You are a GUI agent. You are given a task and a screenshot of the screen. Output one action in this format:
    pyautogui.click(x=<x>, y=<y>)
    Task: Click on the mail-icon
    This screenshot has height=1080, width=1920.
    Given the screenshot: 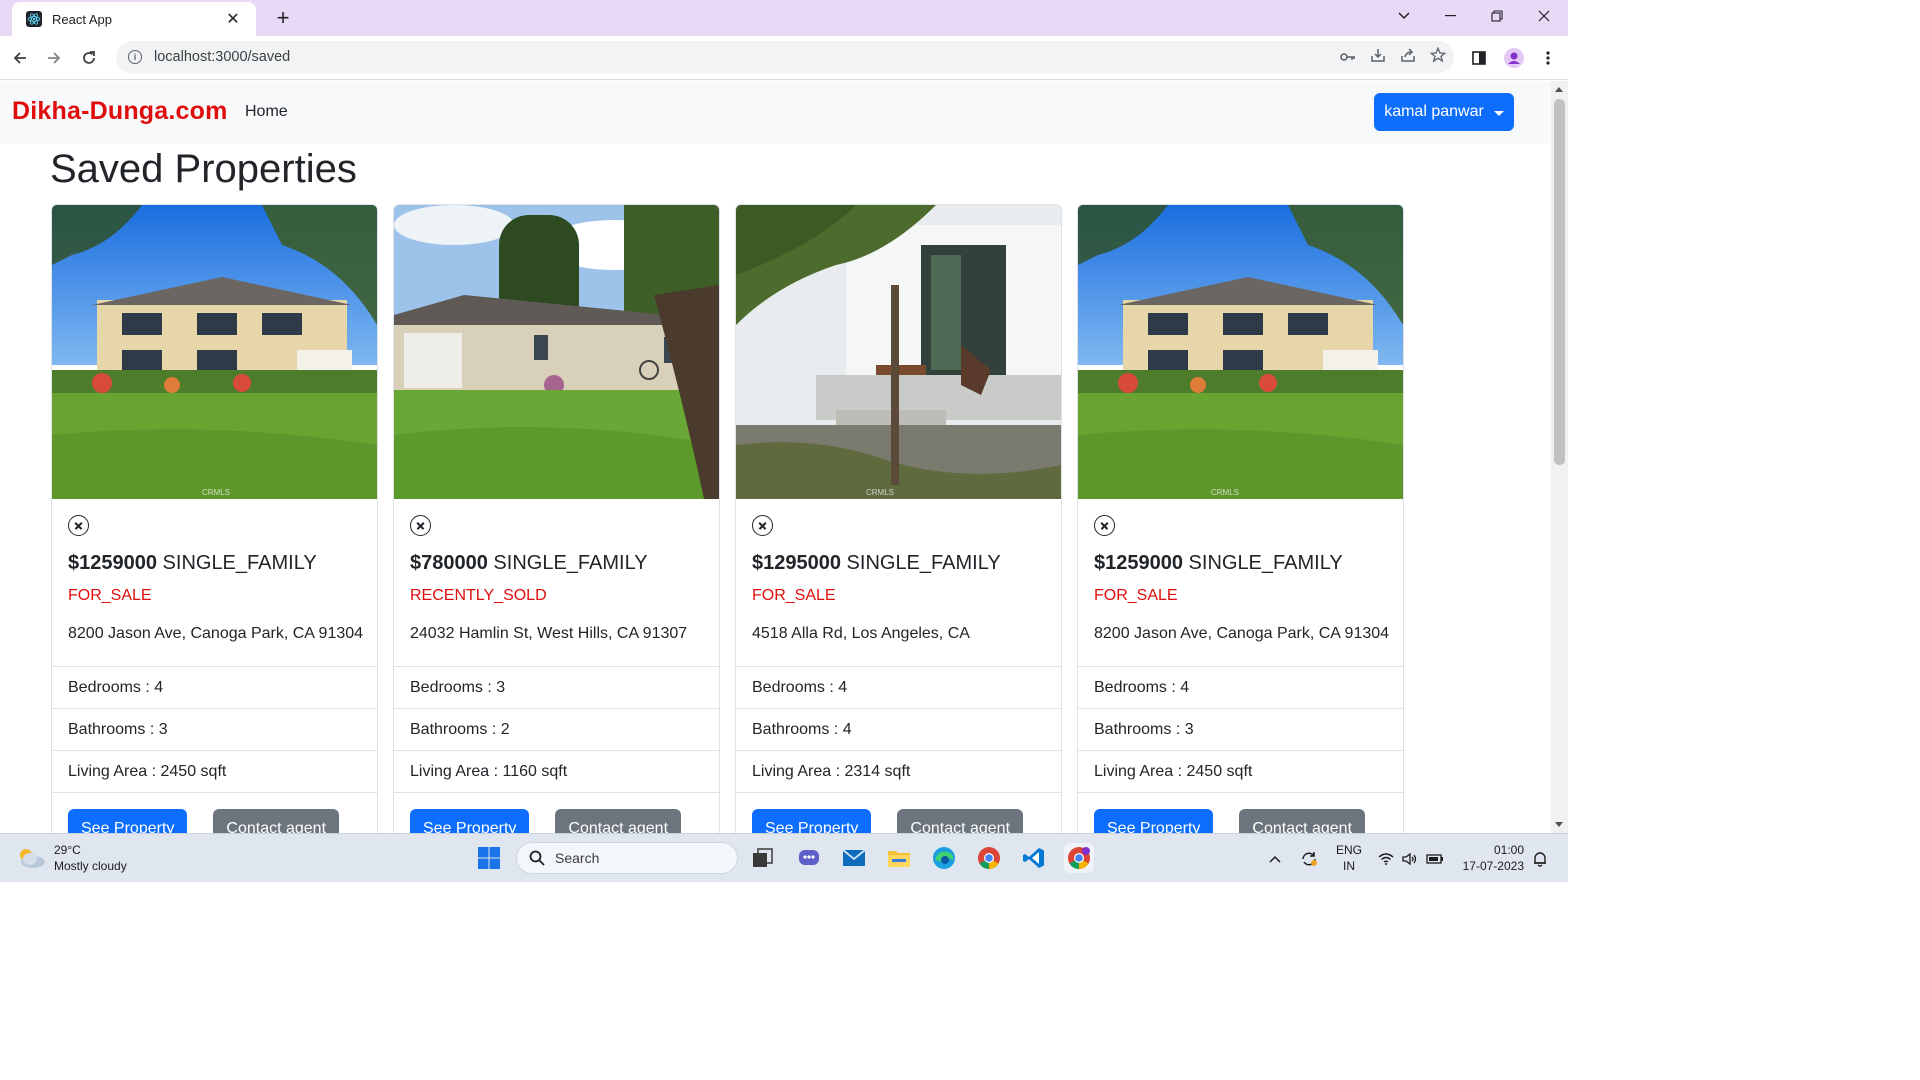 What is the action you would take?
    pyautogui.click(x=854, y=858)
    